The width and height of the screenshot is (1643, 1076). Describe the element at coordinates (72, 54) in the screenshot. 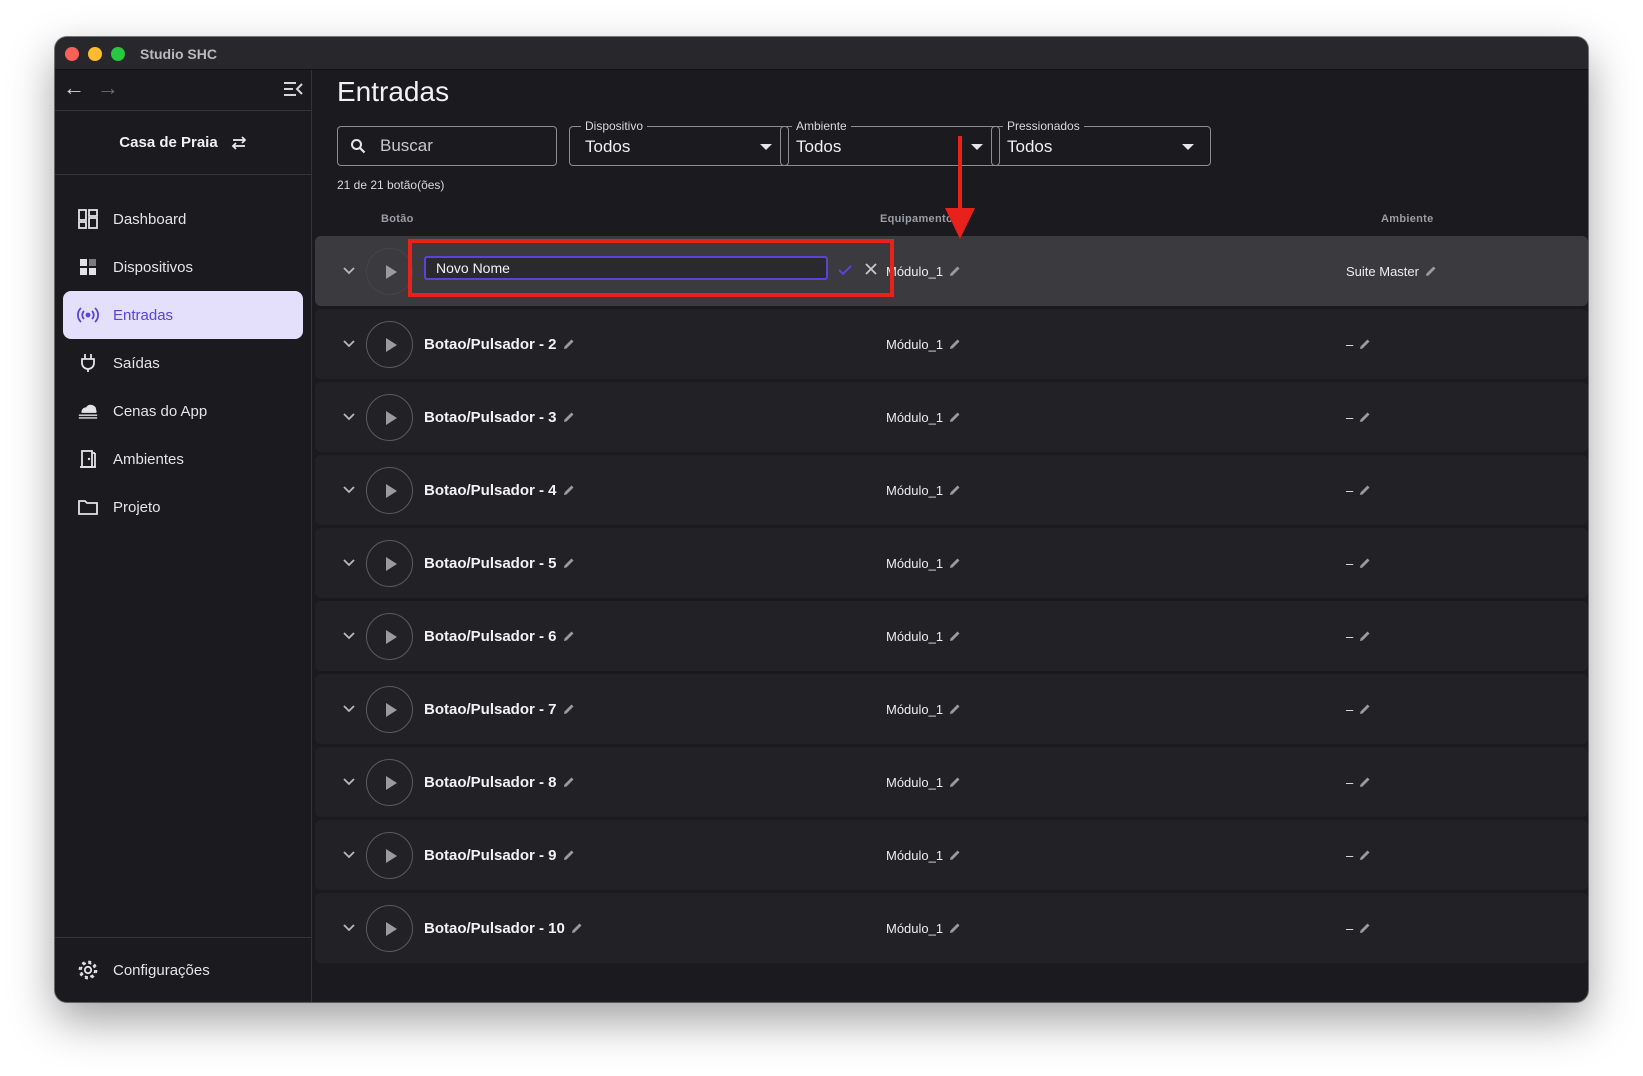

I see `close-window-button` at that location.